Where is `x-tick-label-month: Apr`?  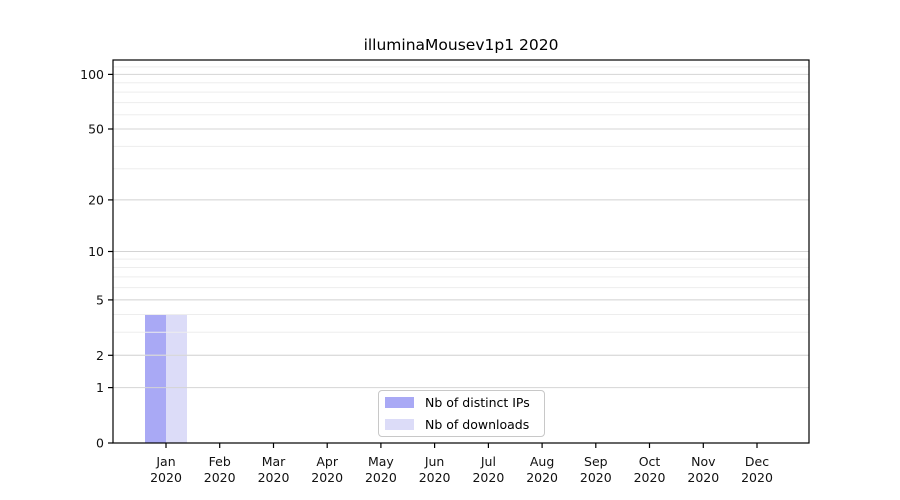
x-tick-label-month: Apr is located at coordinates (327, 461).